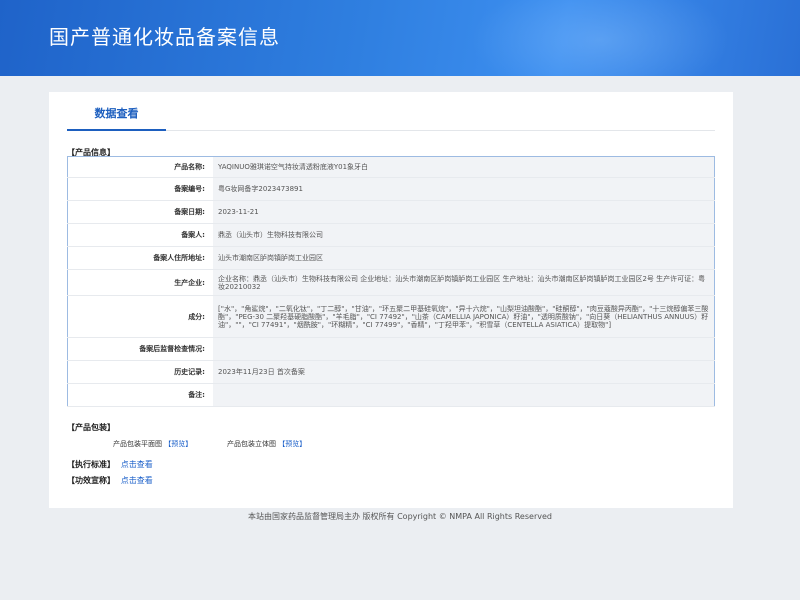 This screenshot has height=600, width=800. What do you see at coordinates (178, 444) in the screenshot?
I see `packaging-flat-preview-link: 【预览】` at bounding box center [178, 444].